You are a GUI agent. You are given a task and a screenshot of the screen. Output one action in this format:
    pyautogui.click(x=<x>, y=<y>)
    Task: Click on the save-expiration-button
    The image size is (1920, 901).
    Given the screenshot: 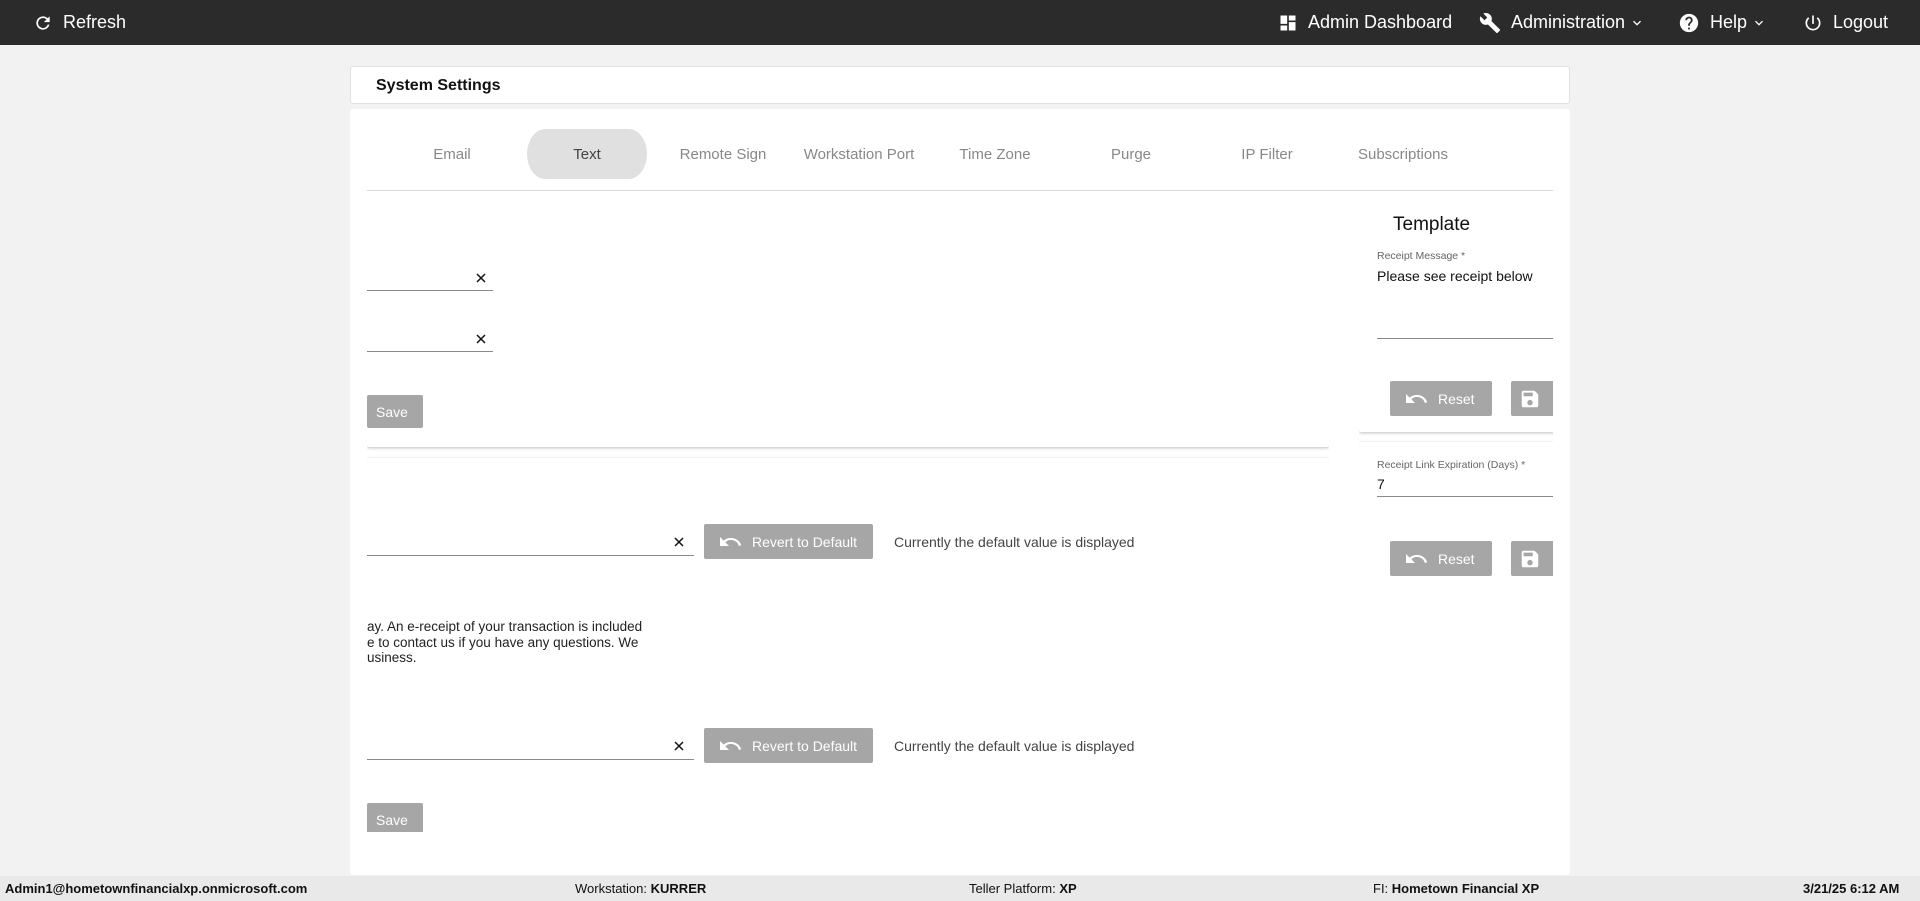 What is the action you would take?
    pyautogui.click(x=1532, y=558)
    